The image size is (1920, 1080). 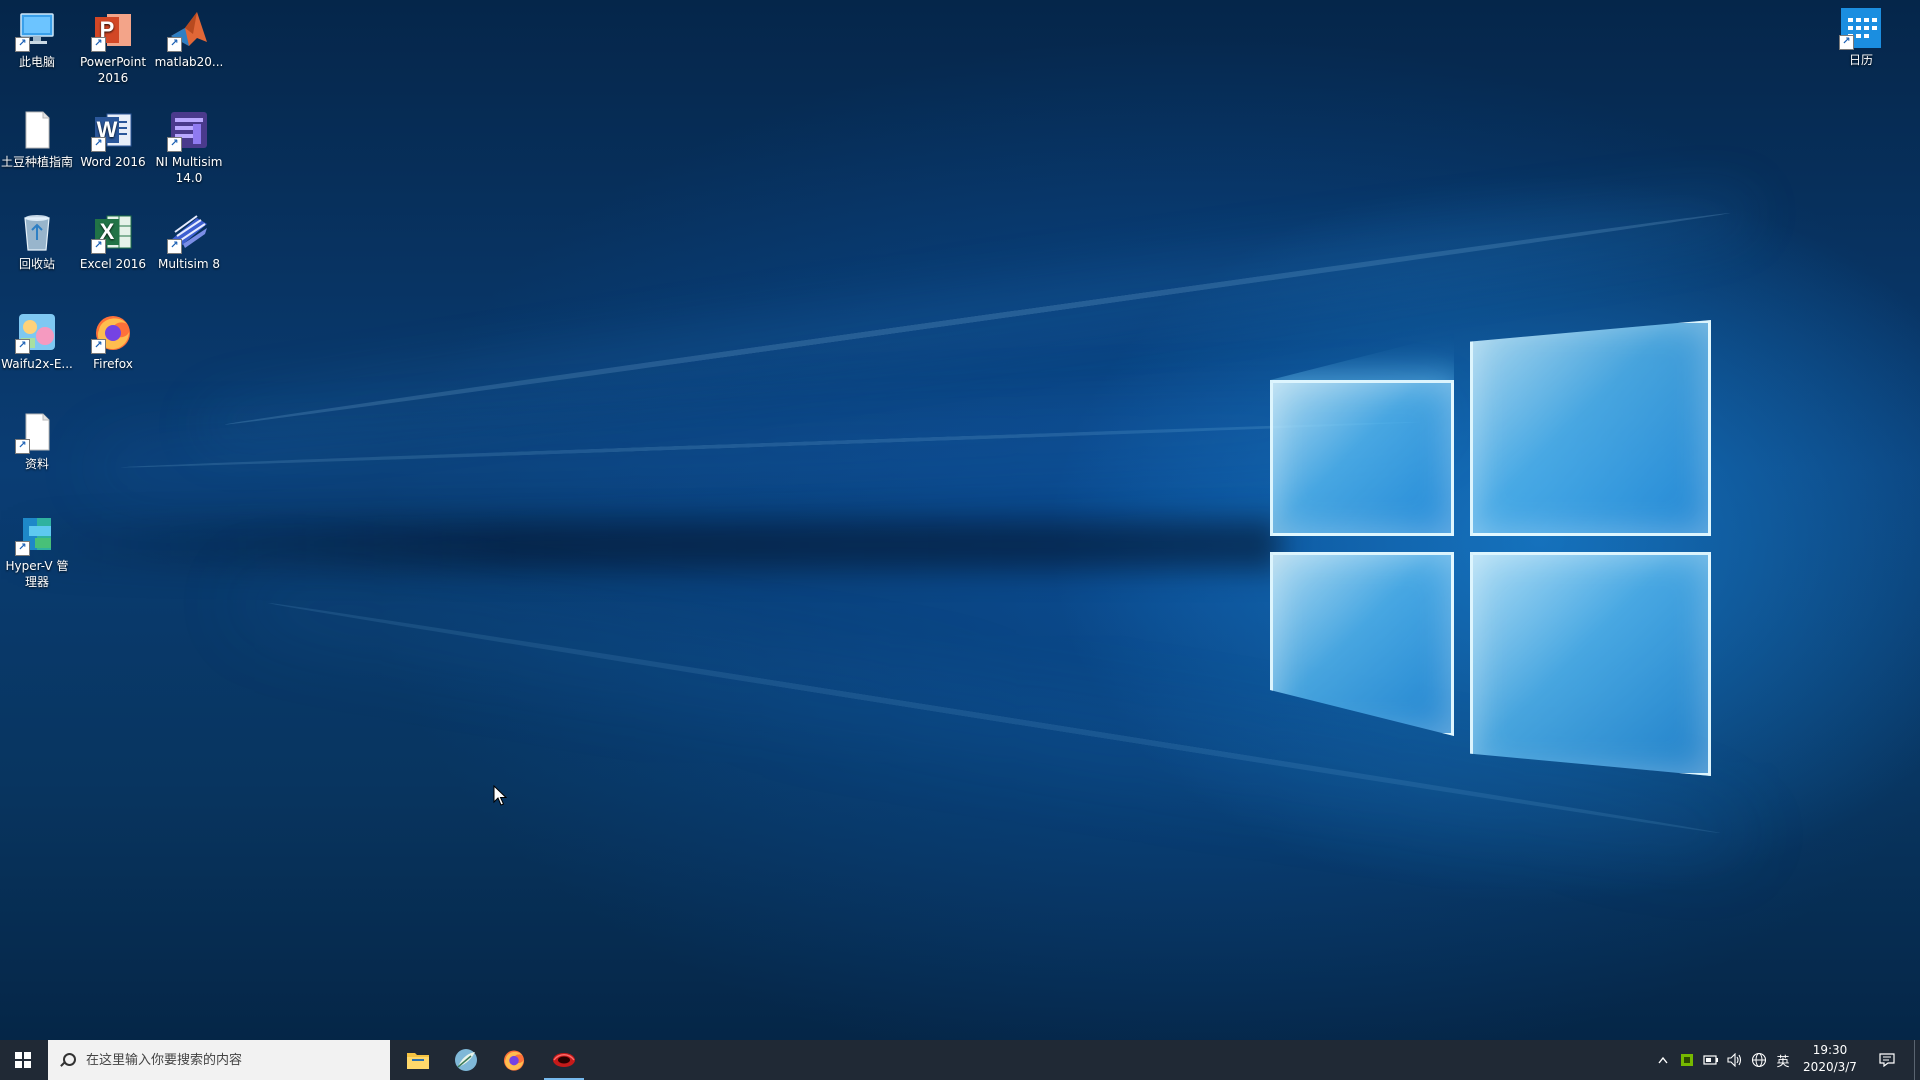 I want to click on clock-date: 2020/3/7, so click(x=1830, y=1067).